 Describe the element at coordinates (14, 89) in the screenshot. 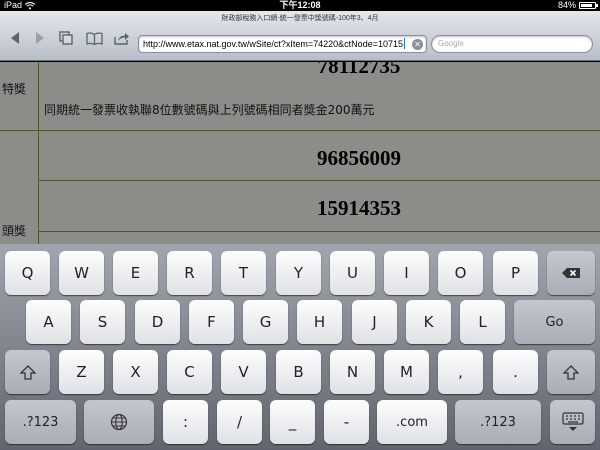

I see `special-prize-label: 特獎` at that location.